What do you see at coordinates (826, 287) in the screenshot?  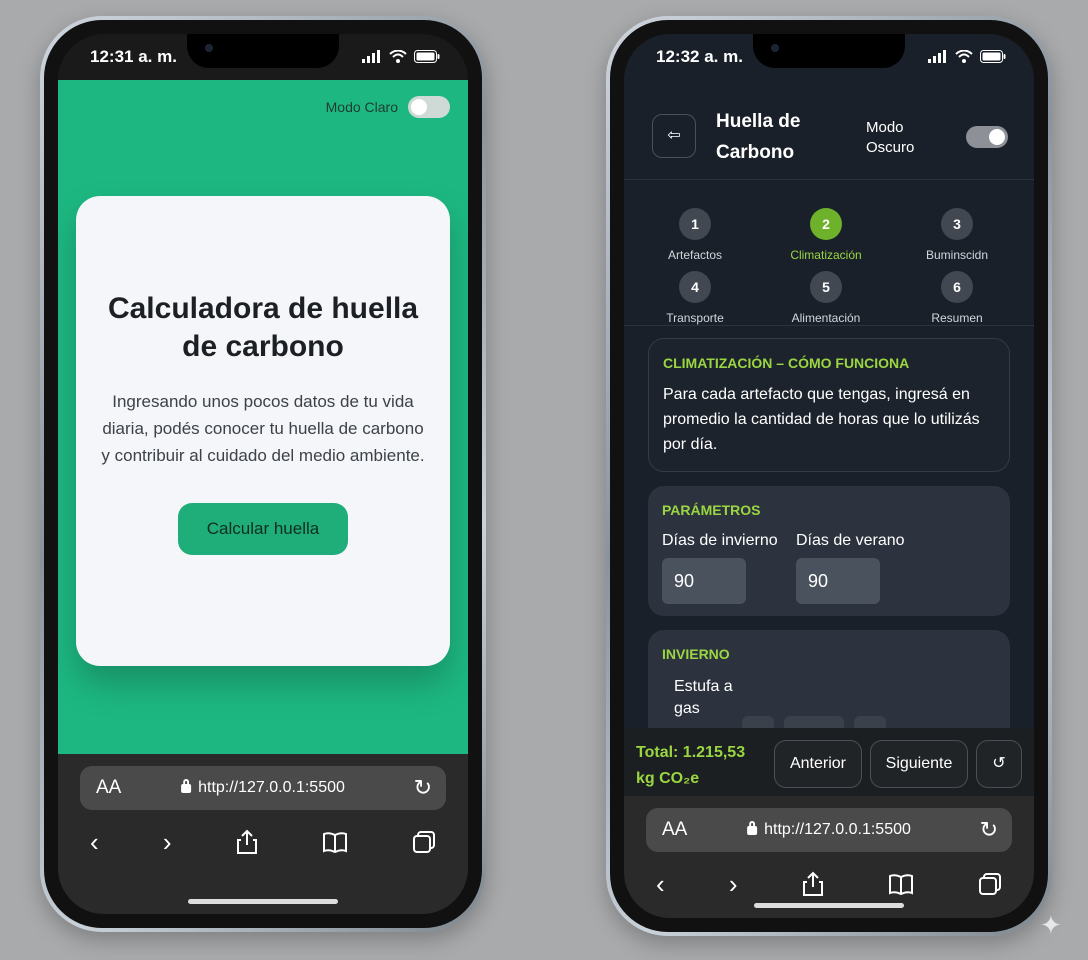 I see `step-number: 5` at bounding box center [826, 287].